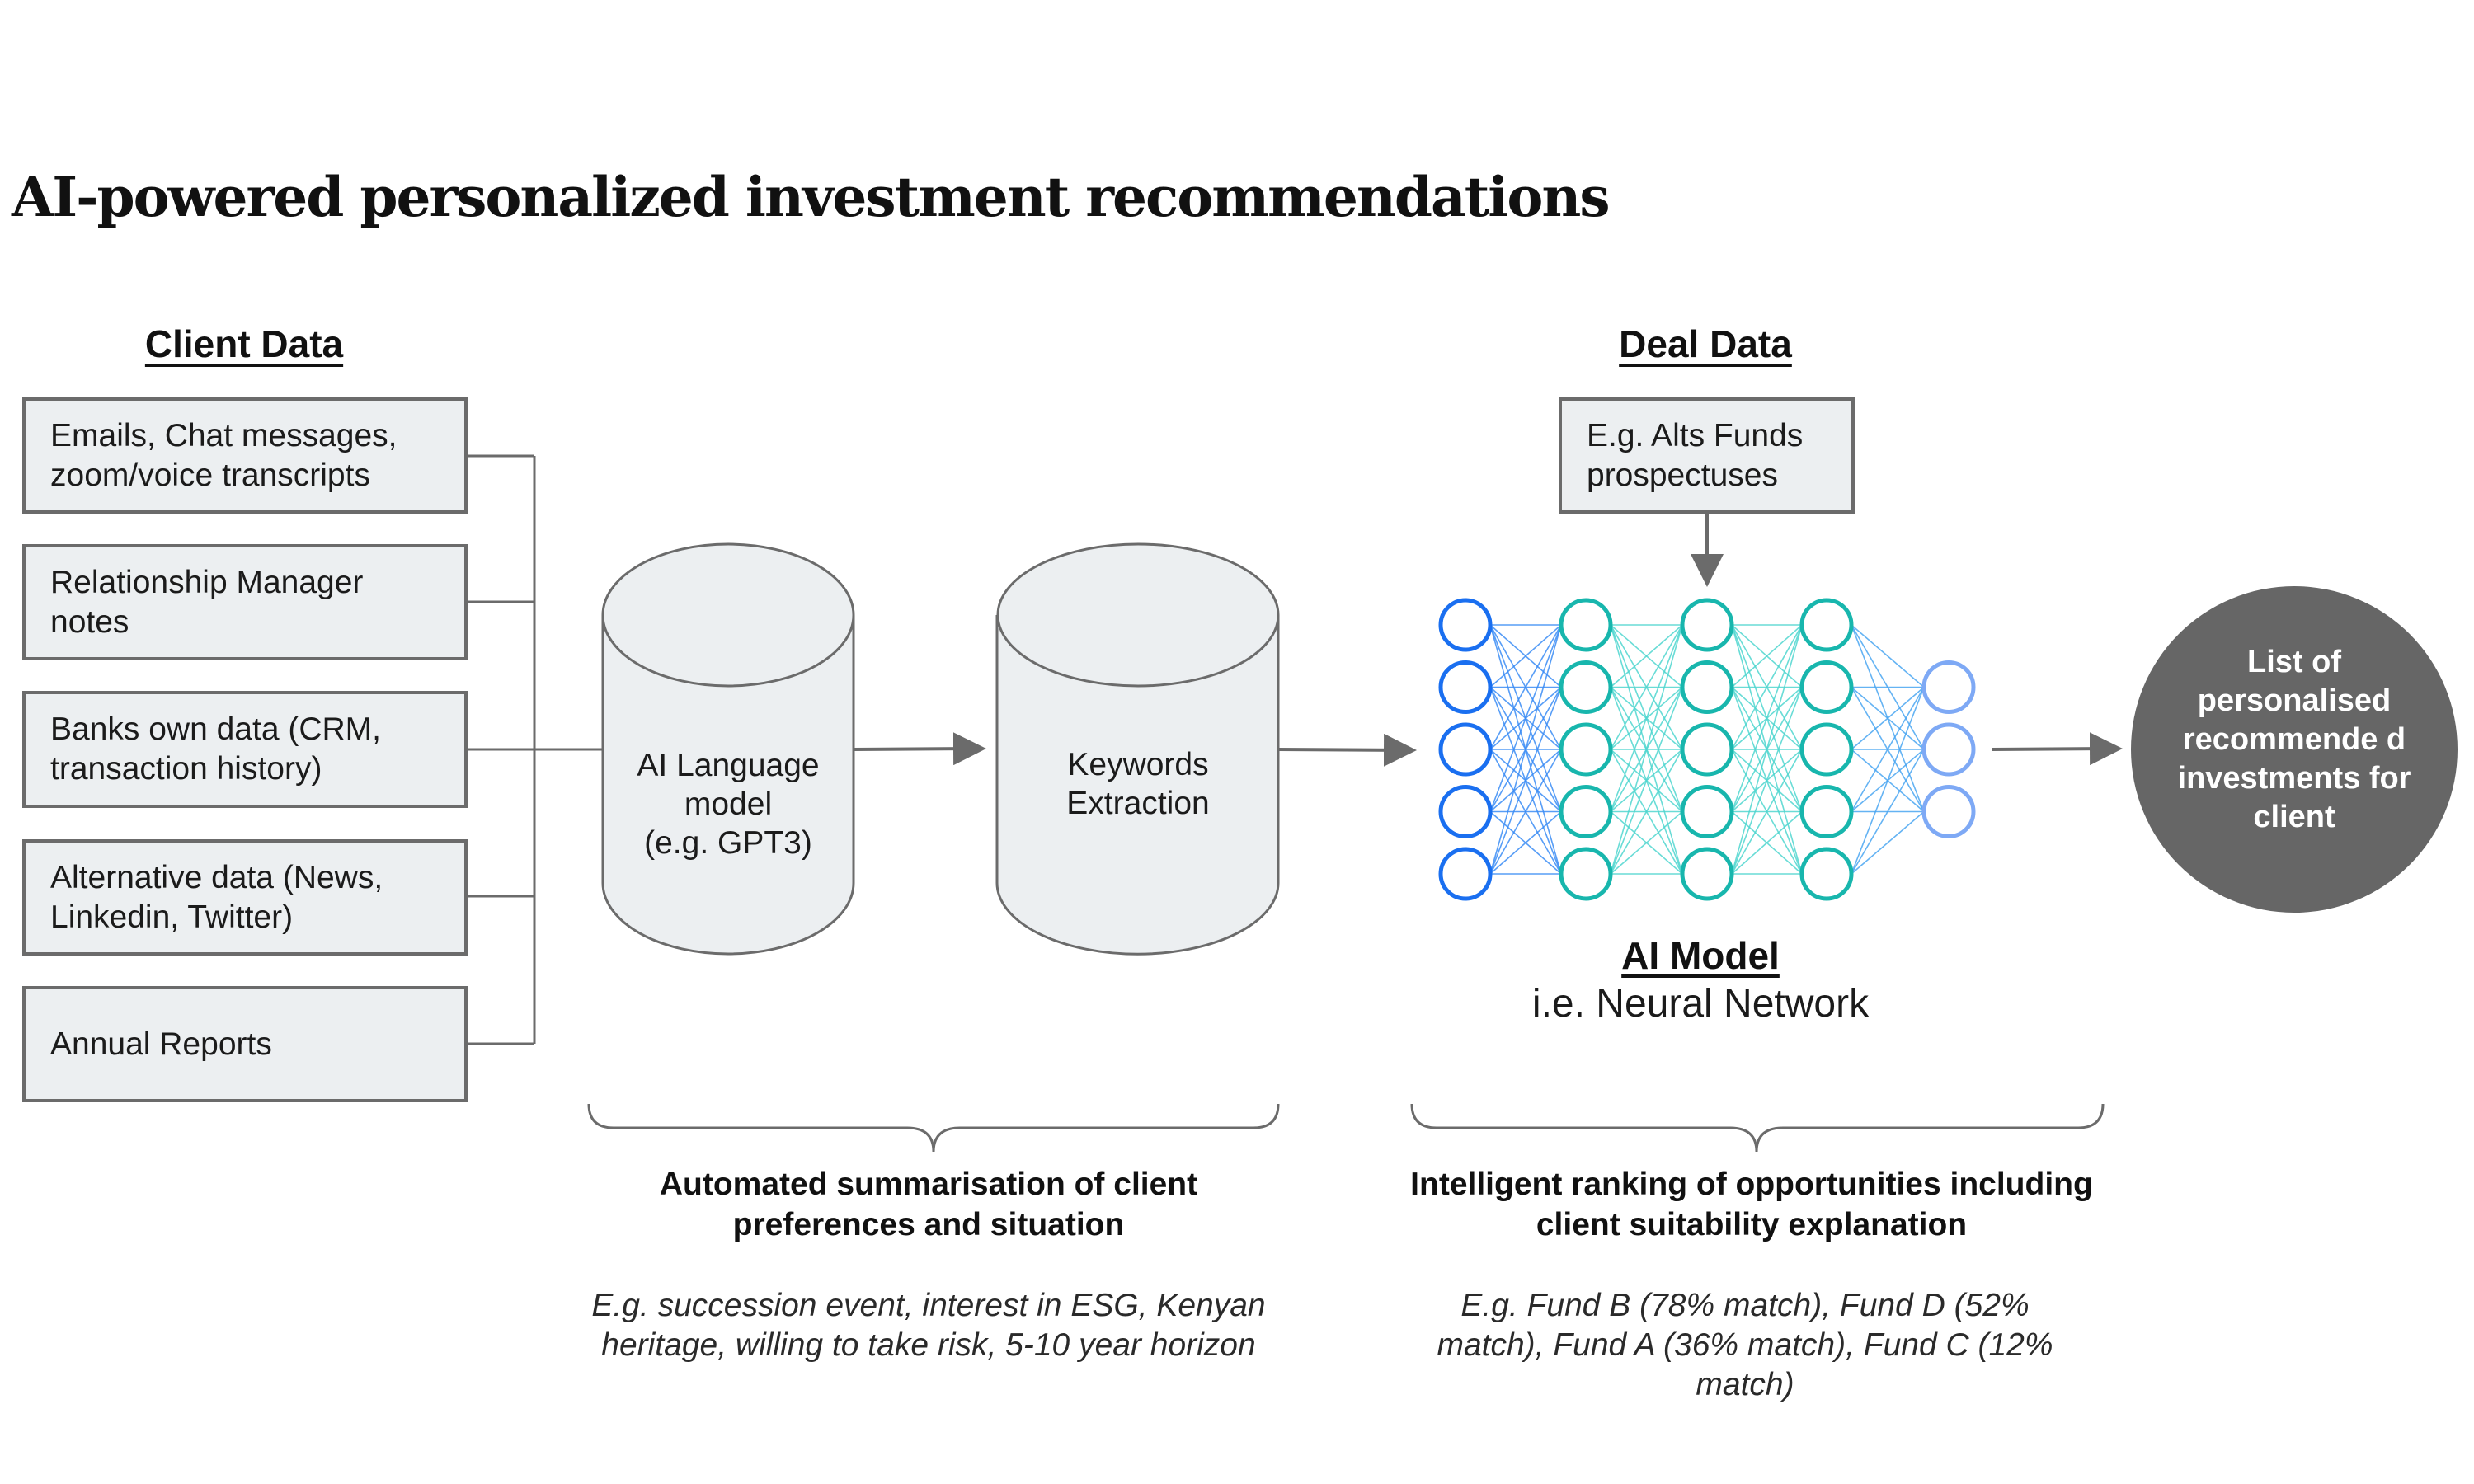 The image size is (2474, 1484). I want to click on client-data-heading: Client Data, so click(244, 343).